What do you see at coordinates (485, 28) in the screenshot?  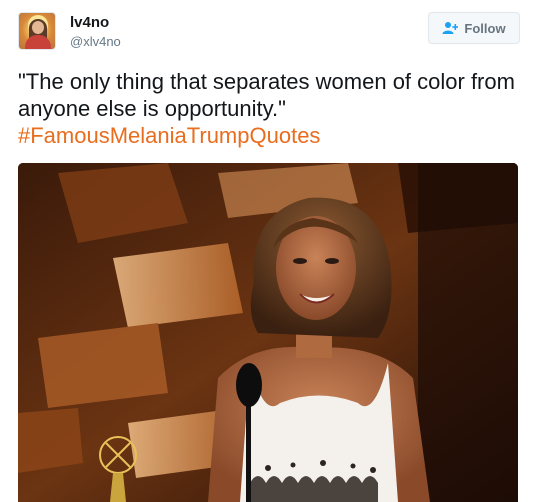 I see `follow-label: Follow` at bounding box center [485, 28].